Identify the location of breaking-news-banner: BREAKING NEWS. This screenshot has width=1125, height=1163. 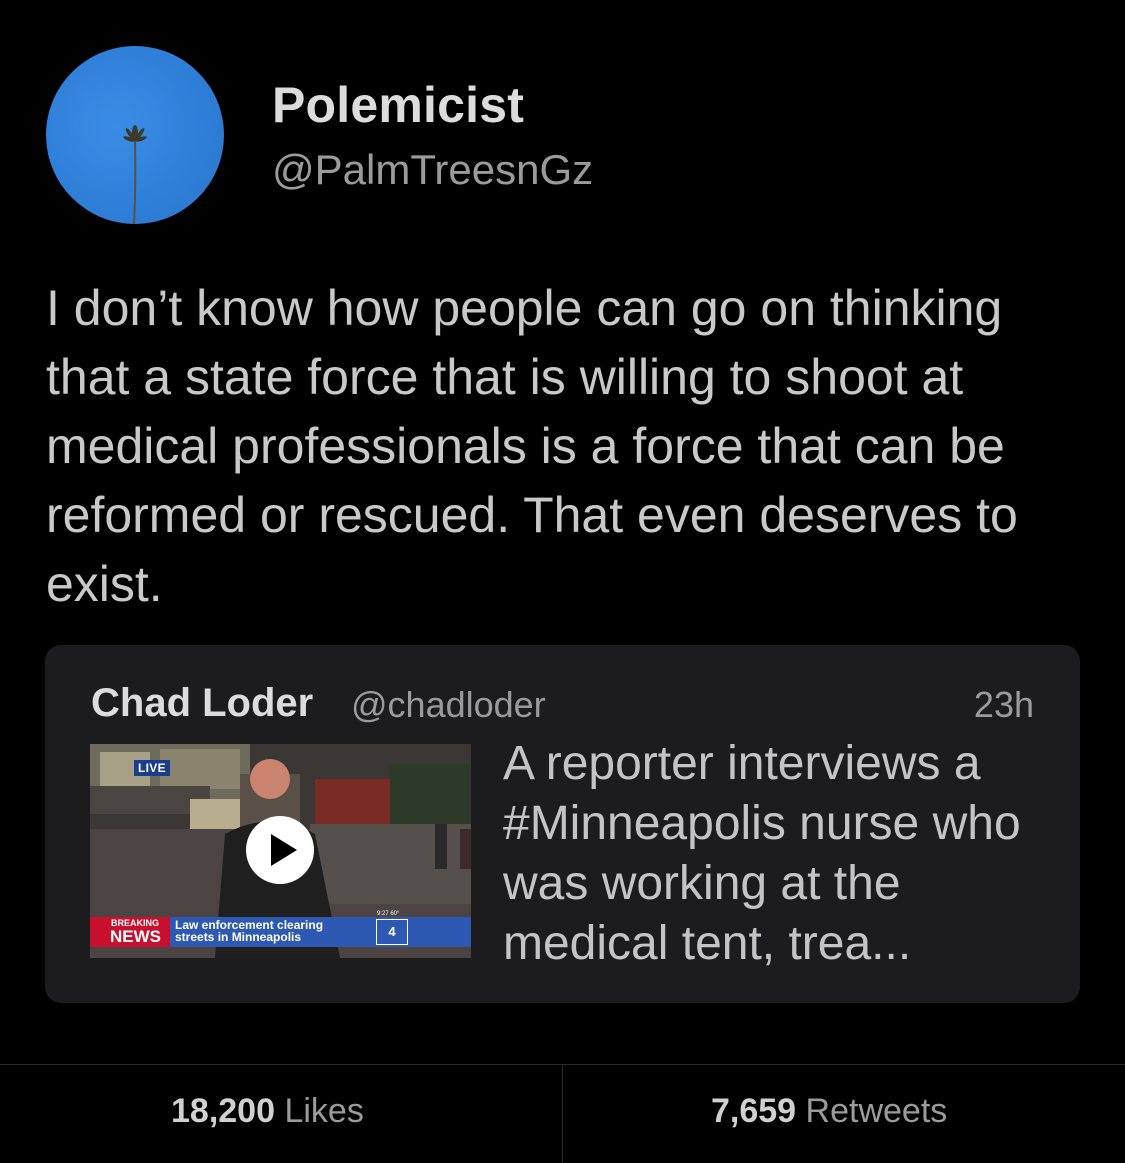
(130, 932).